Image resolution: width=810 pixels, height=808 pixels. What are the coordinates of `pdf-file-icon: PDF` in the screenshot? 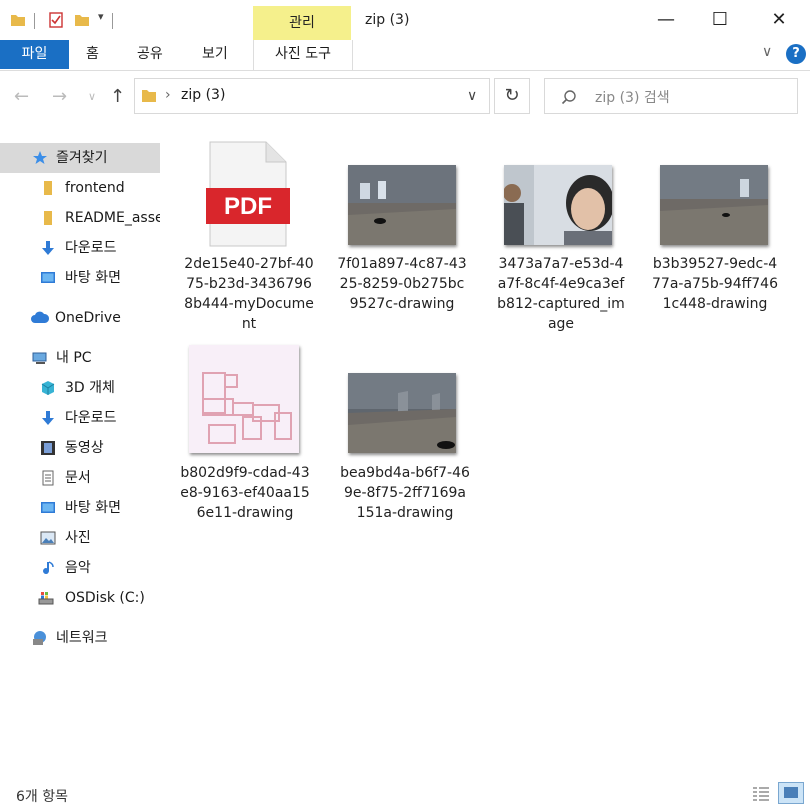 It's located at (248, 194).